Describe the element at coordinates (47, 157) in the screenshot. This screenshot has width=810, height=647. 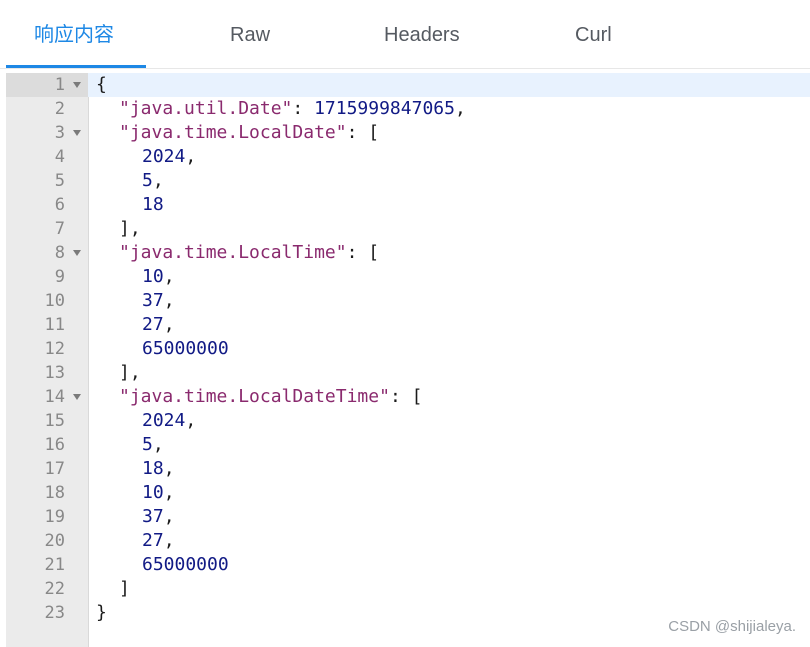
I see `line-number-cell: 4` at that location.